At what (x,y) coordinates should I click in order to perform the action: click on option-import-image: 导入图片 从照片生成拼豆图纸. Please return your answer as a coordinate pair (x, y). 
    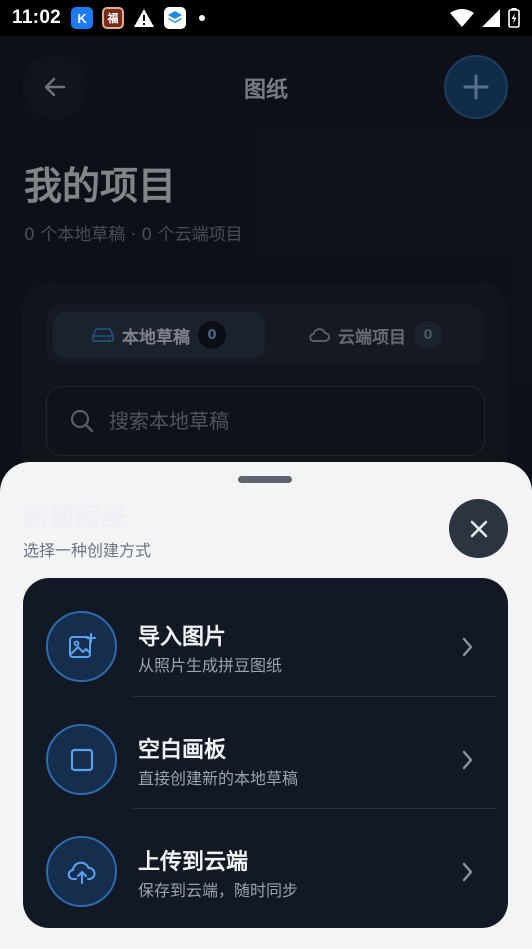
    Looking at the image, I should click on (265, 640).